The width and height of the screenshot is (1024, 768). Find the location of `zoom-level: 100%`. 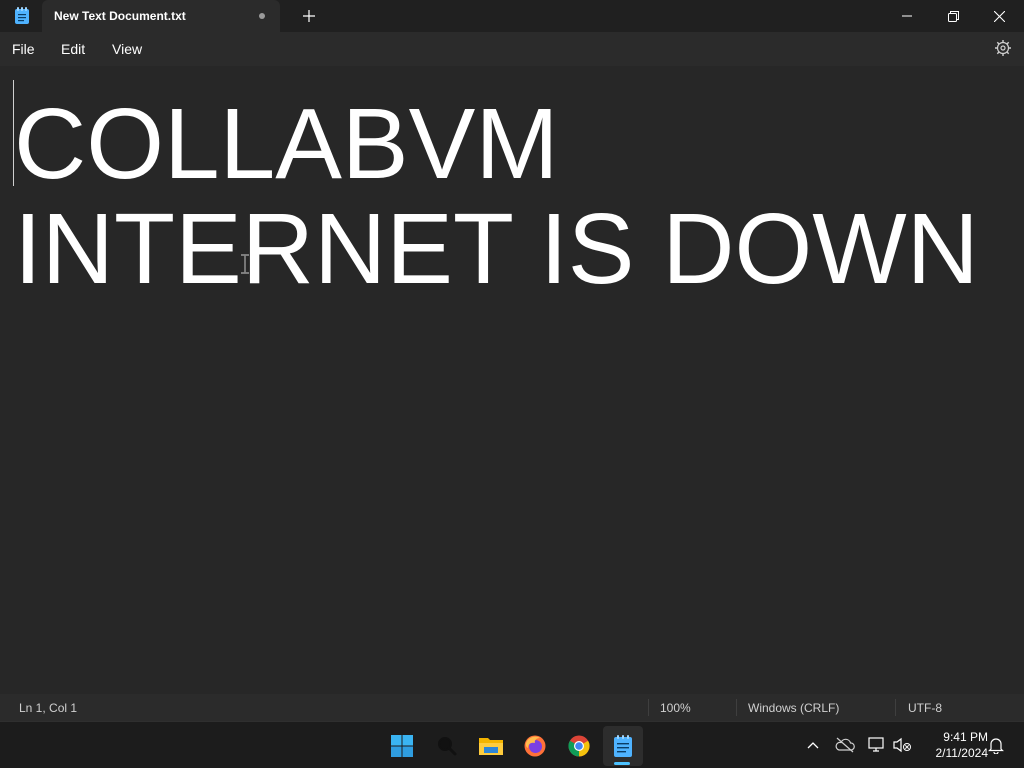

zoom-level: 100% is located at coordinates (675, 708).